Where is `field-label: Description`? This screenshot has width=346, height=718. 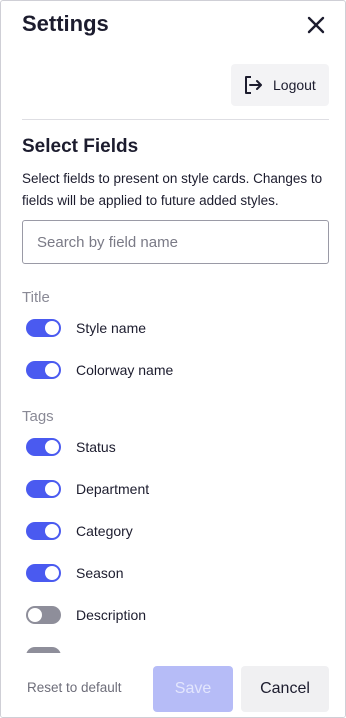 field-label: Description is located at coordinates (111, 615).